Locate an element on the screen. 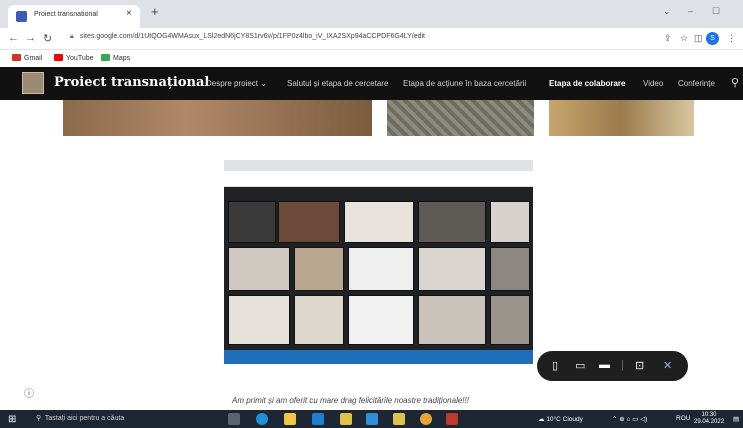  language-indicator: ROU is located at coordinates (683, 418).